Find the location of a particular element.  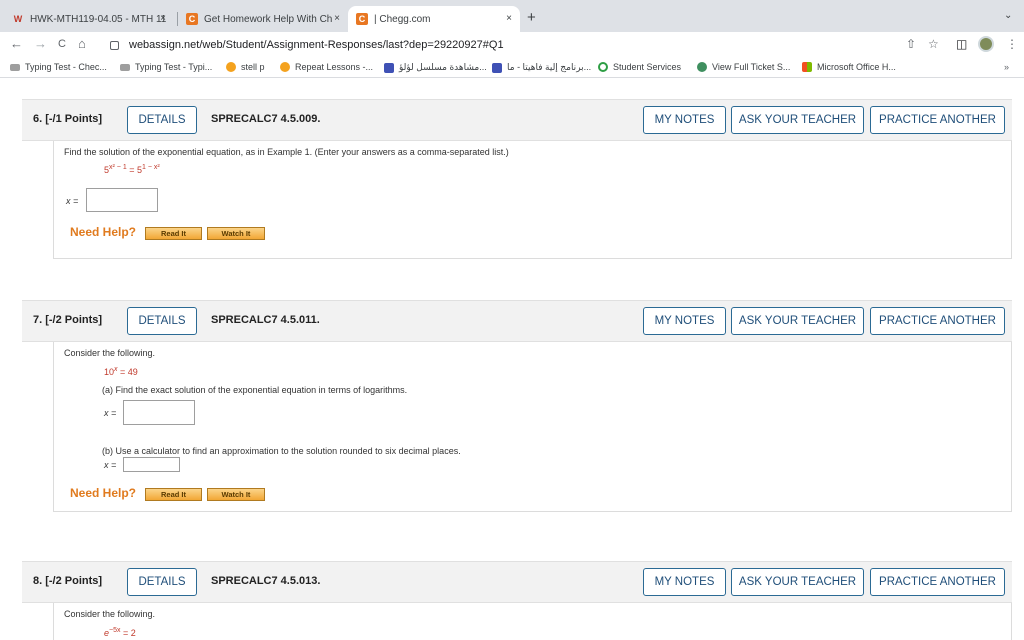

answer-label: x = is located at coordinates (72, 201).